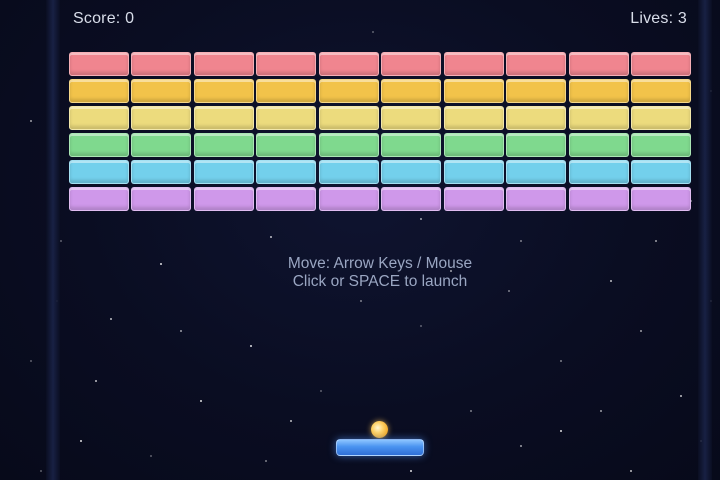  Describe the element at coordinates (658, 18) in the screenshot. I see `lives-label: Lives: 3` at that location.